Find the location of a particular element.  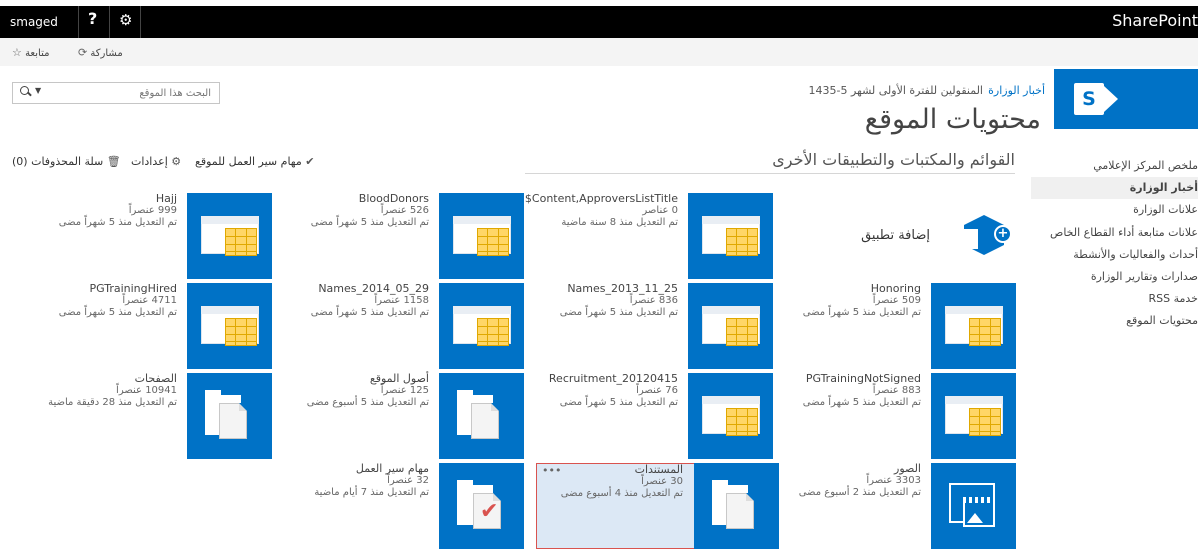

tile-modified: تم التعديل منذ 28 دقيقة ماضية is located at coordinates (112, 402).